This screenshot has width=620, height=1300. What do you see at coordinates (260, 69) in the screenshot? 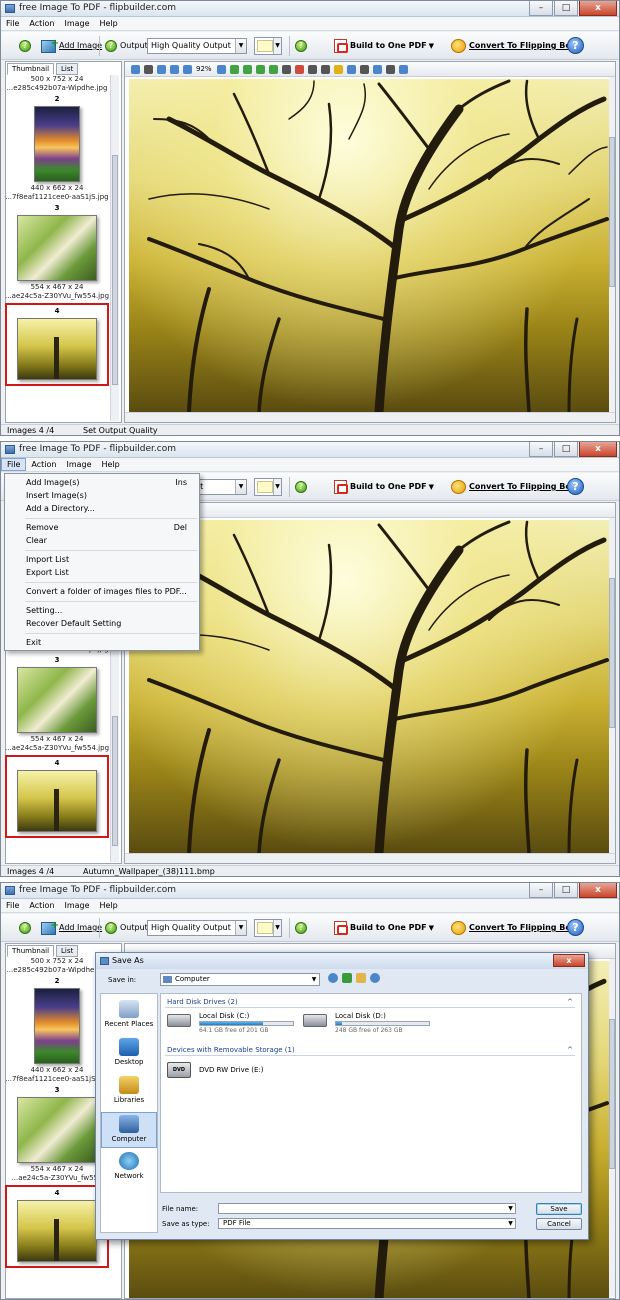
I see `rotate-left-icon` at bounding box center [260, 69].